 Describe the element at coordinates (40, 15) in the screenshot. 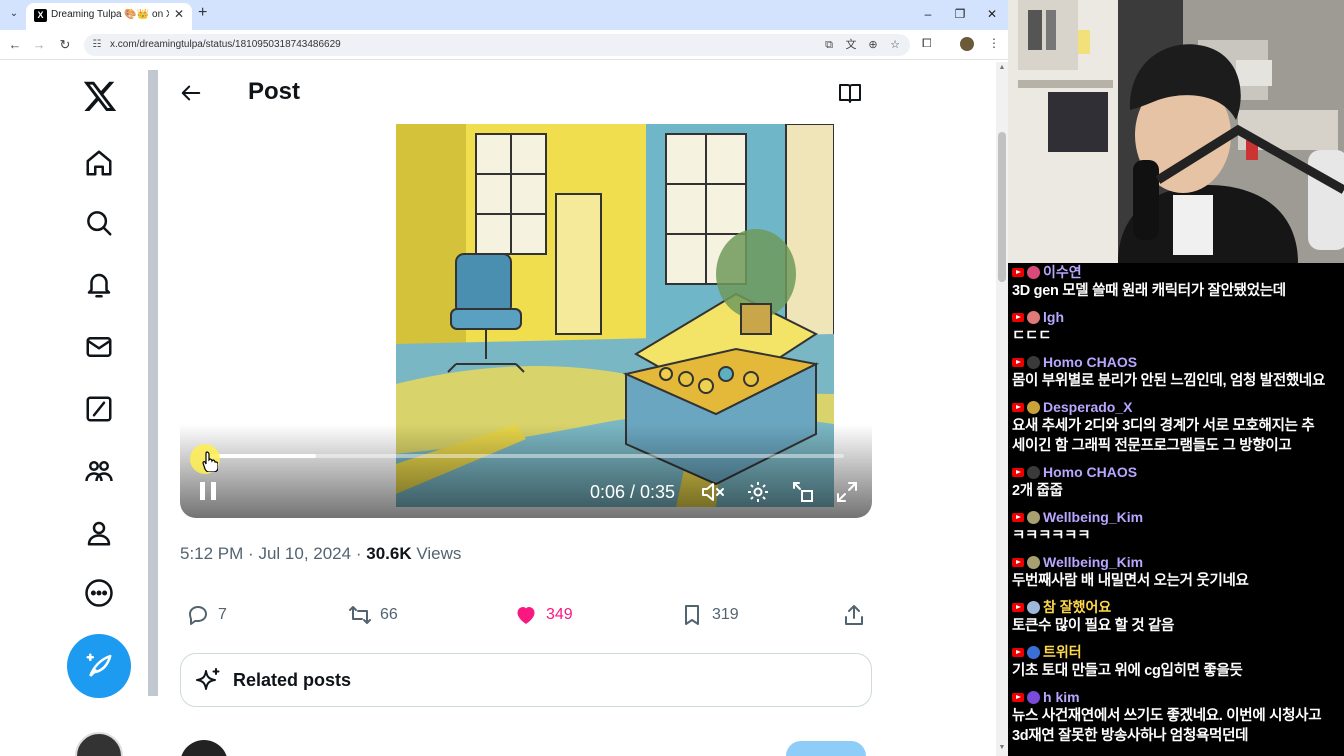

I see `x-favicon-icon: X` at that location.